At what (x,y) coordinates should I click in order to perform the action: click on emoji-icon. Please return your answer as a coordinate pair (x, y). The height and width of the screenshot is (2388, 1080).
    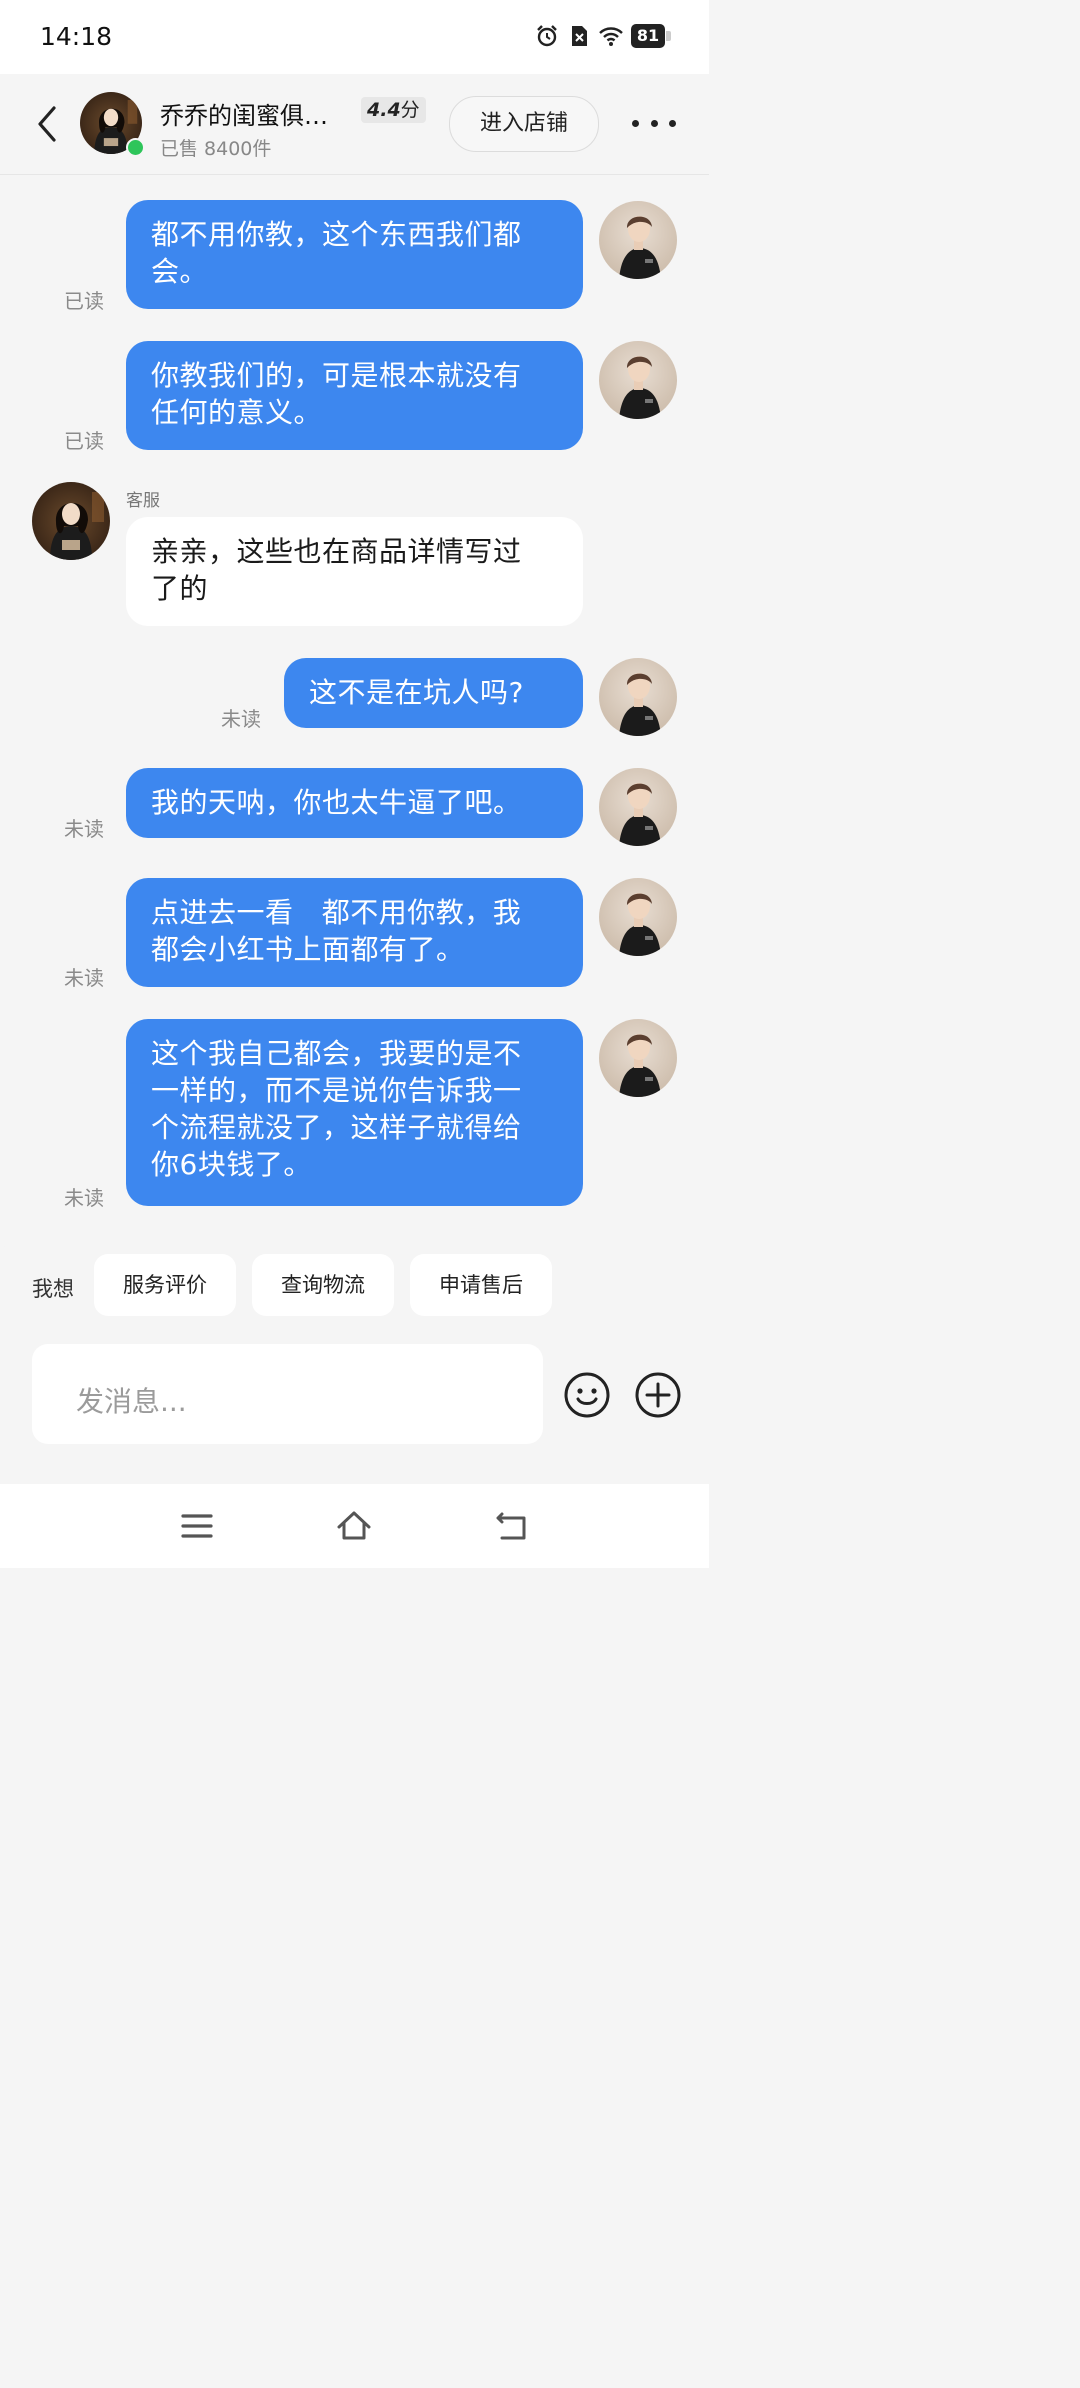
    Looking at the image, I should click on (587, 1395).